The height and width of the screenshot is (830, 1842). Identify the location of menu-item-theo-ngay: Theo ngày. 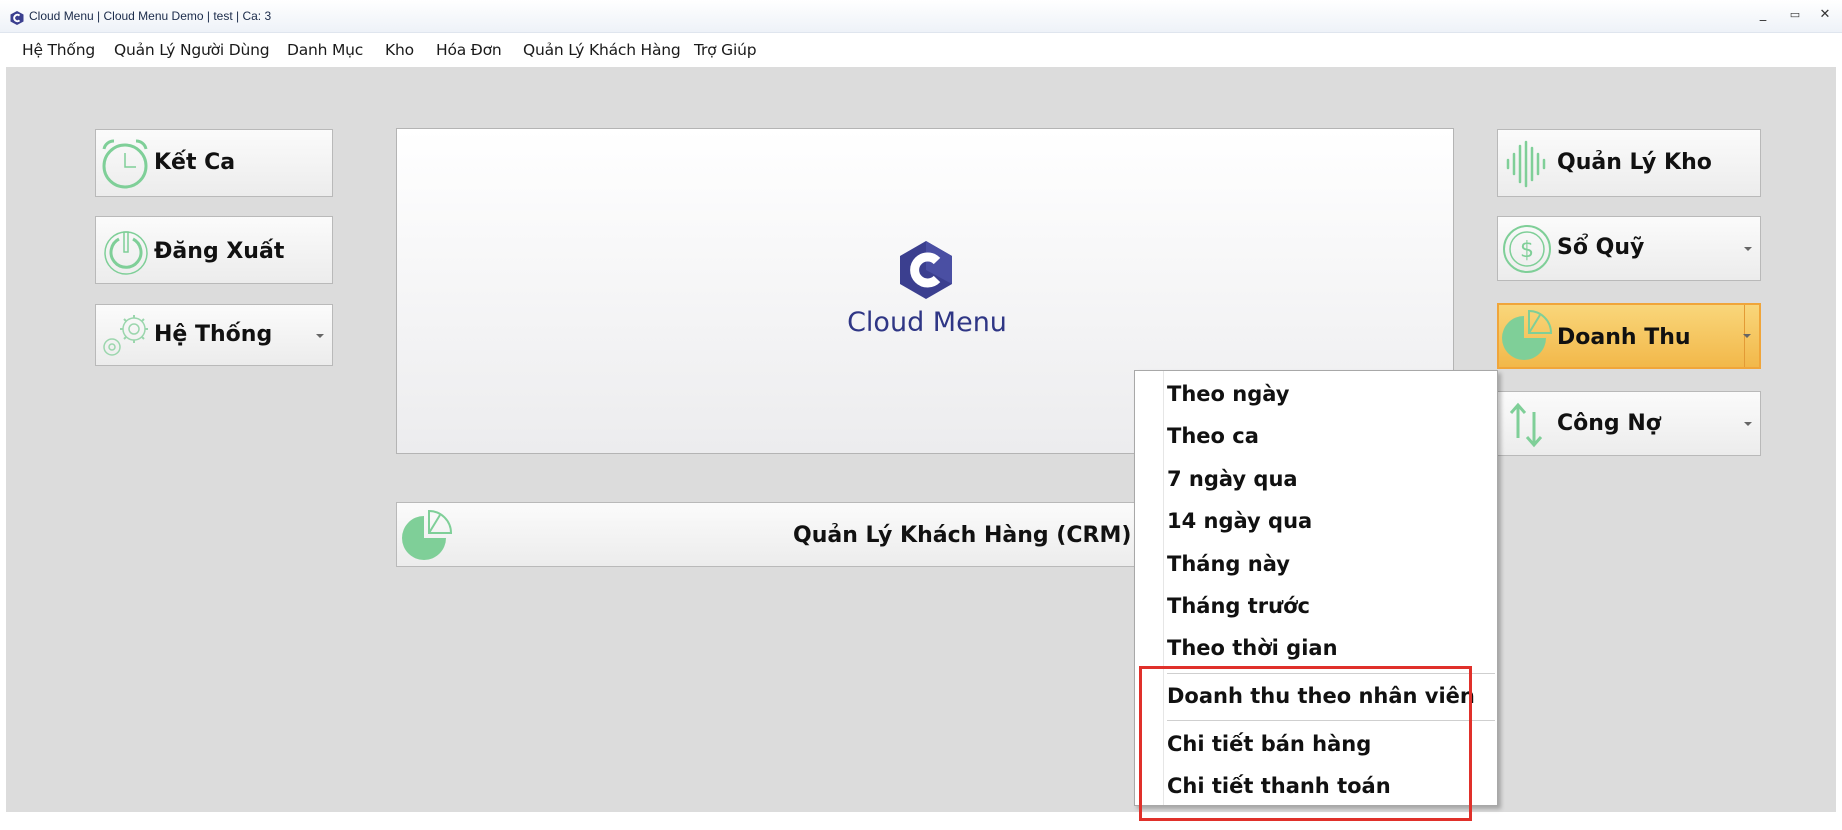
(1228, 394).